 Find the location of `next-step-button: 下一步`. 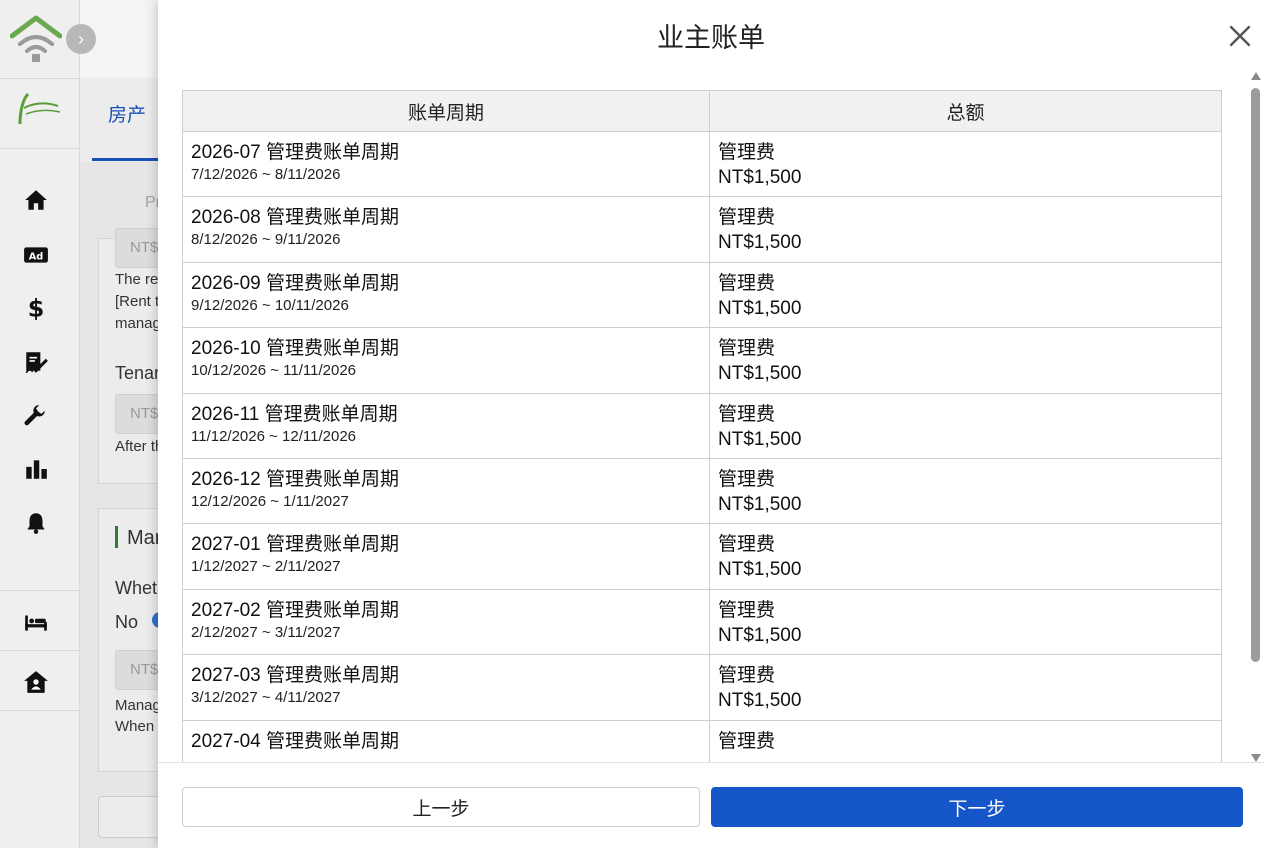

next-step-button: 下一步 is located at coordinates (977, 807).